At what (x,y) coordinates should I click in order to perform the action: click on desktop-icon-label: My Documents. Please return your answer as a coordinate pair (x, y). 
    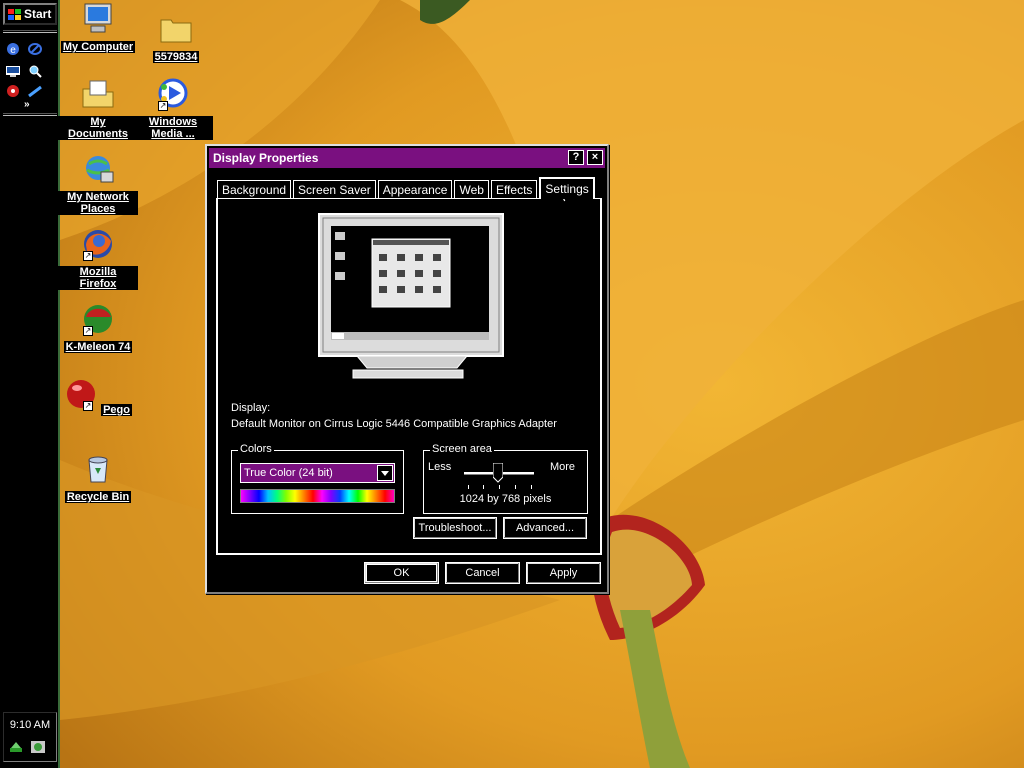
    Looking at the image, I should click on (98, 128).